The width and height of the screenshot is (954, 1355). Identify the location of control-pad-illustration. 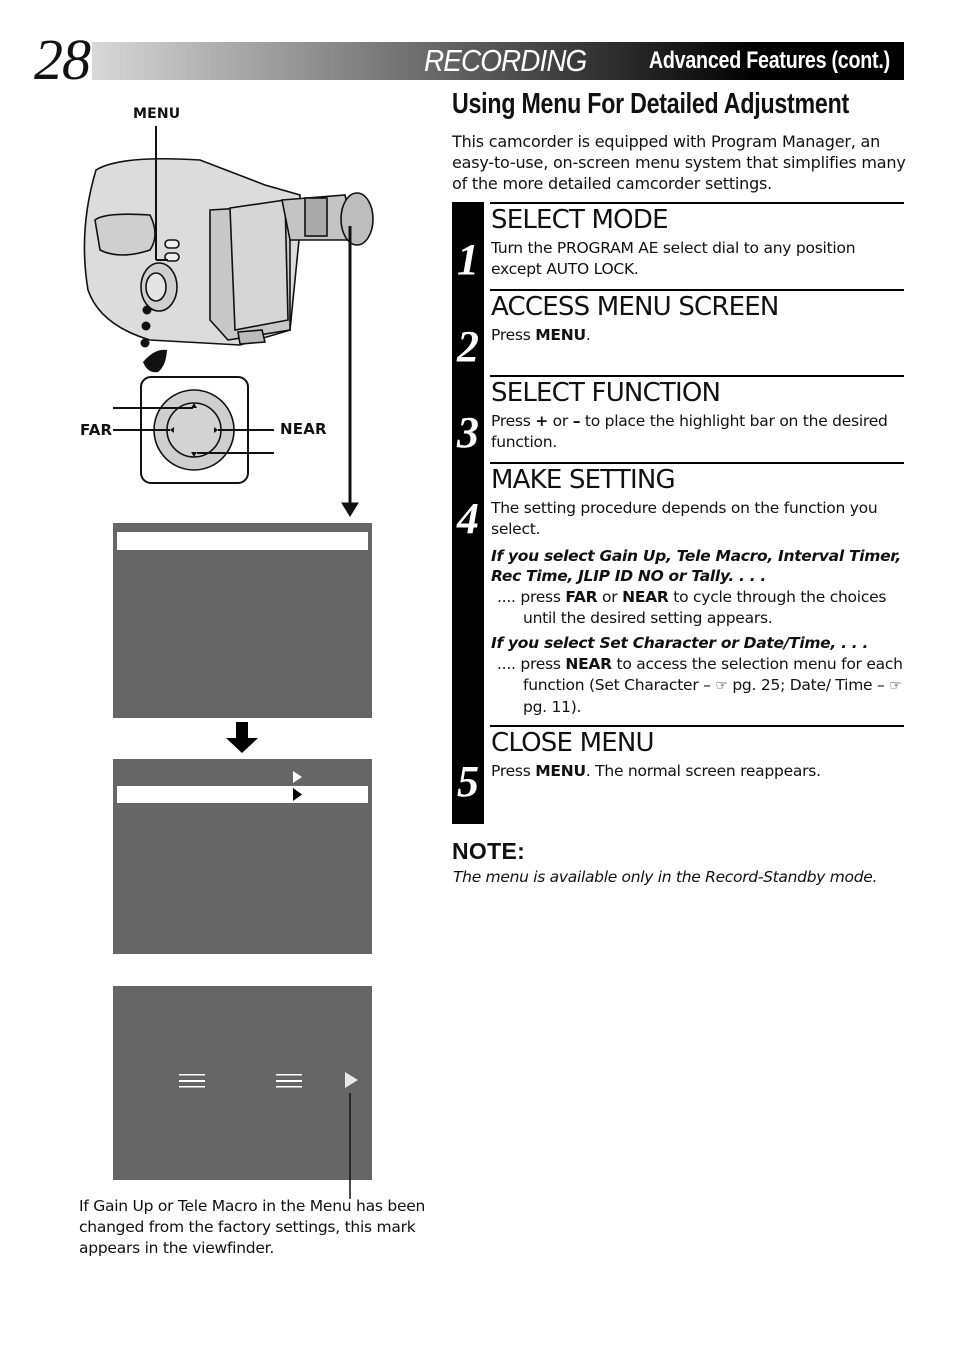
(193, 430).